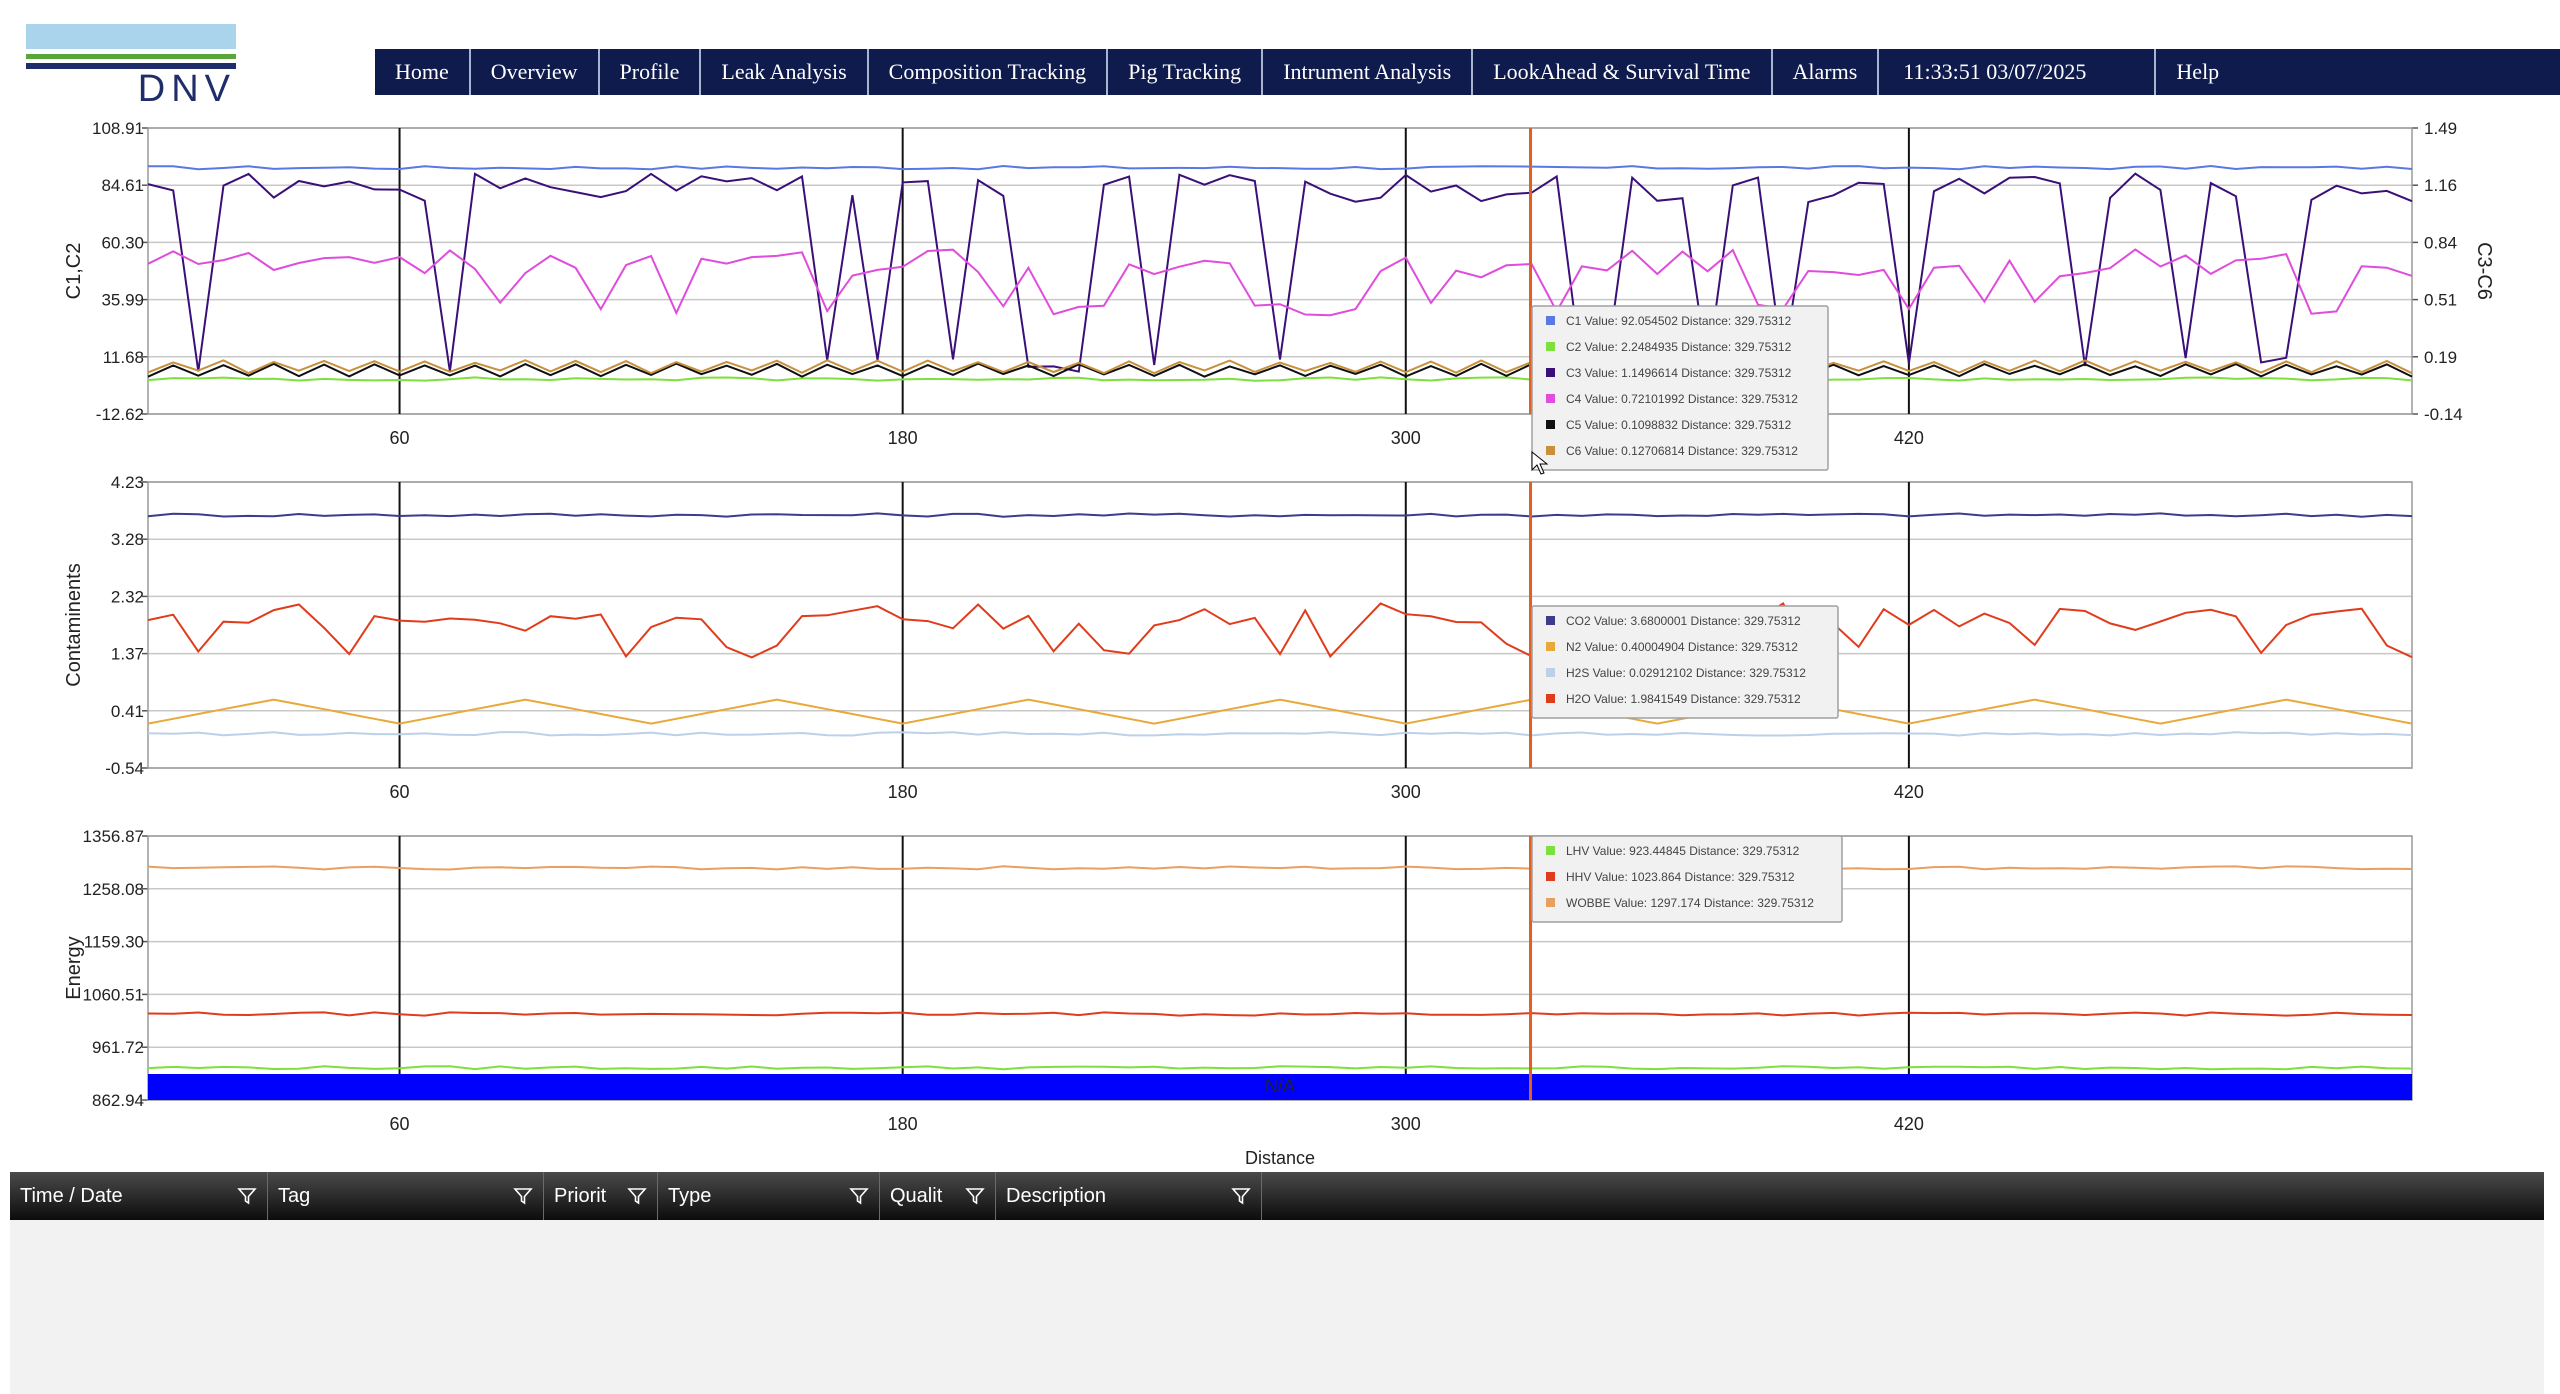 The image size is (2560, 1394). What do you see at coordinates (785, 72) in the screenshot?
I see `nav-leak-analysis: Leak Analysis` at bounding box center [785, 72].